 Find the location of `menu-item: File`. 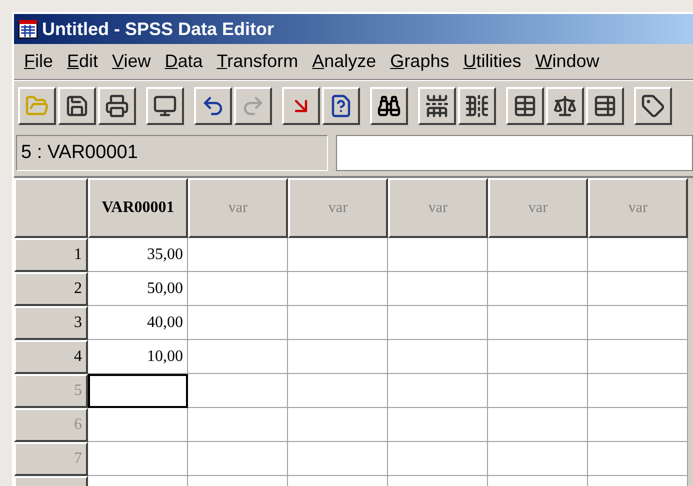

menu-item: File is located at coordinates (39, 61).